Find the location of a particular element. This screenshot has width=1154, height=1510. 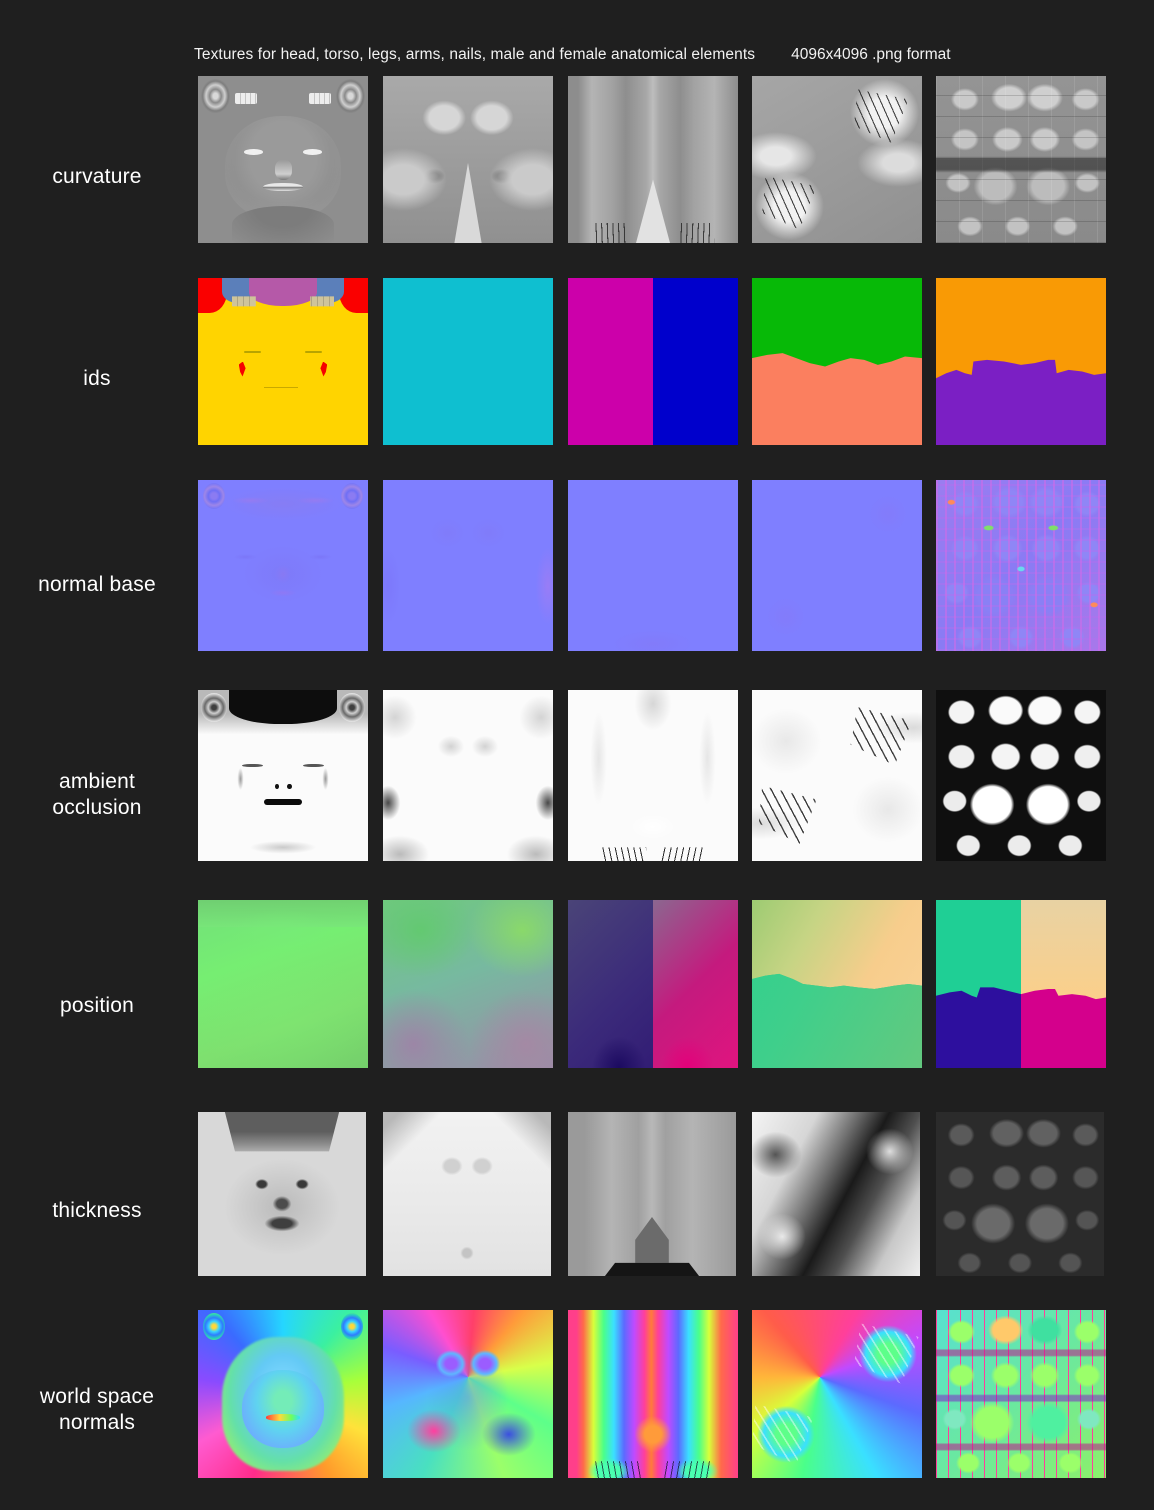

brow-relief is located at coordinates (283, 565).